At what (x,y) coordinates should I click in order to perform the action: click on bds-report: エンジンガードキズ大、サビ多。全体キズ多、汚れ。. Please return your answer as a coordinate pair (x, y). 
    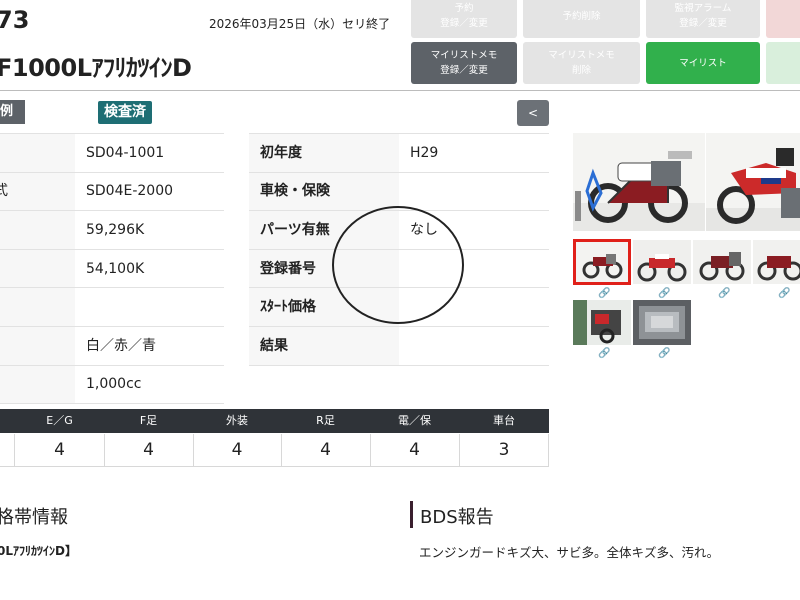
    Looking at the image, I should click on (569, 552).